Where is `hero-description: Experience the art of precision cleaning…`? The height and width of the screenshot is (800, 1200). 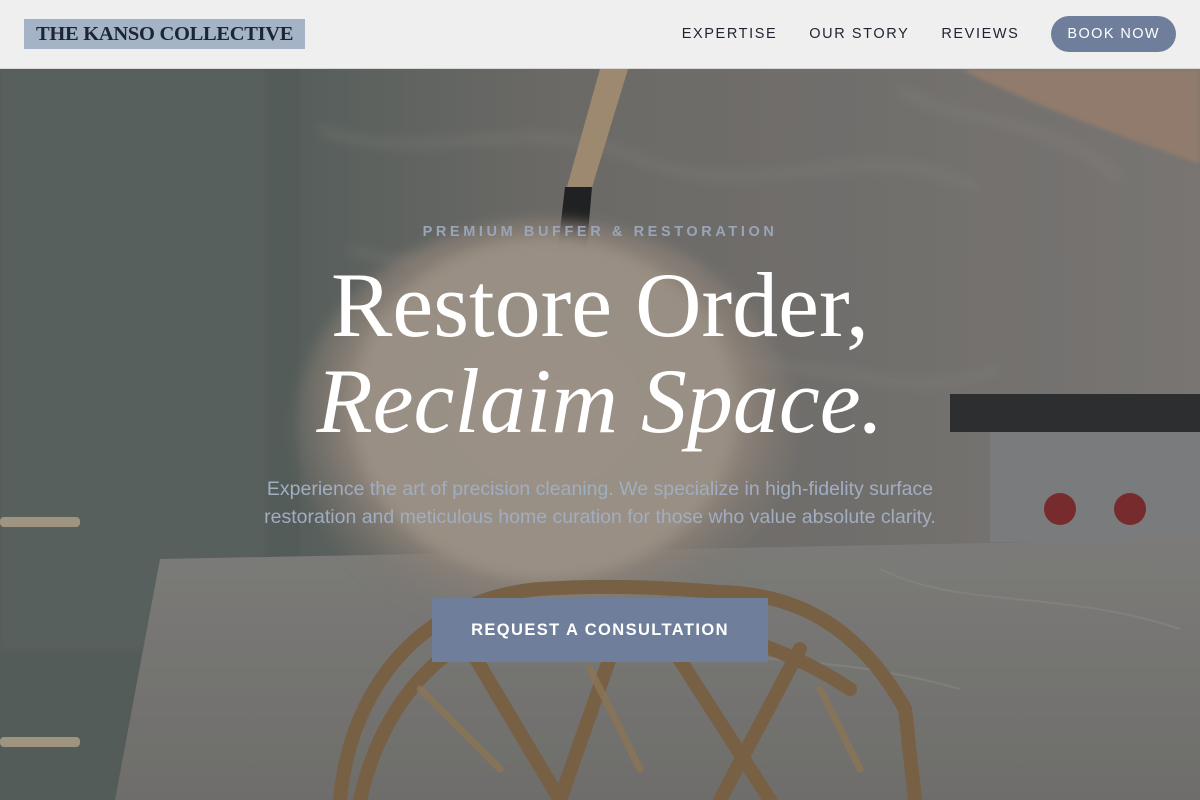 hero-description: Experience the art of precision cleaning… is located at coordinates (600, 503).